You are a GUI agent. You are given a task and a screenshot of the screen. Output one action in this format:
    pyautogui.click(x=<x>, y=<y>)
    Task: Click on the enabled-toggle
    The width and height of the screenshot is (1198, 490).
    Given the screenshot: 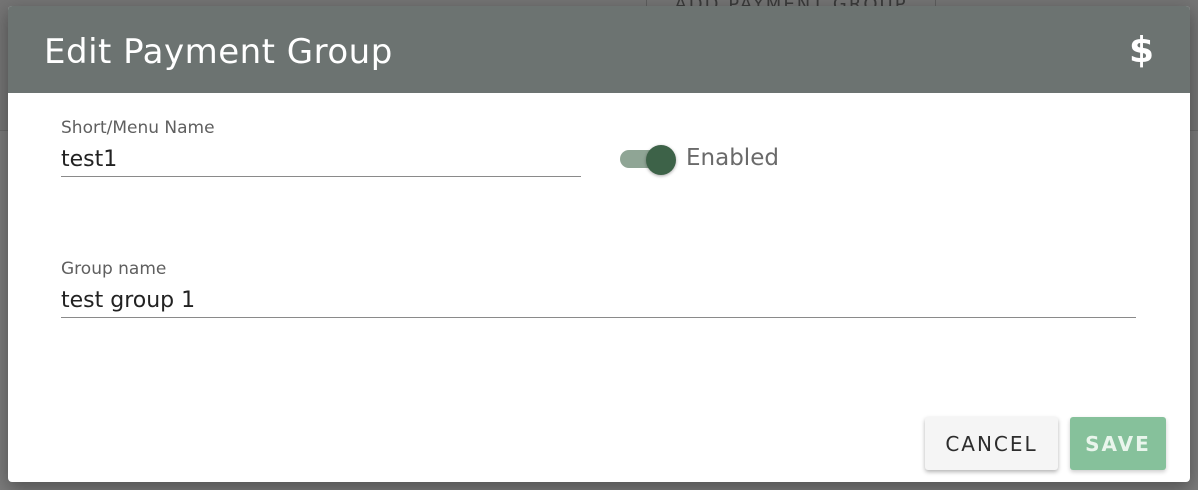 What is the action you would take?
    pyautogui.click(x=650, y=160)
    